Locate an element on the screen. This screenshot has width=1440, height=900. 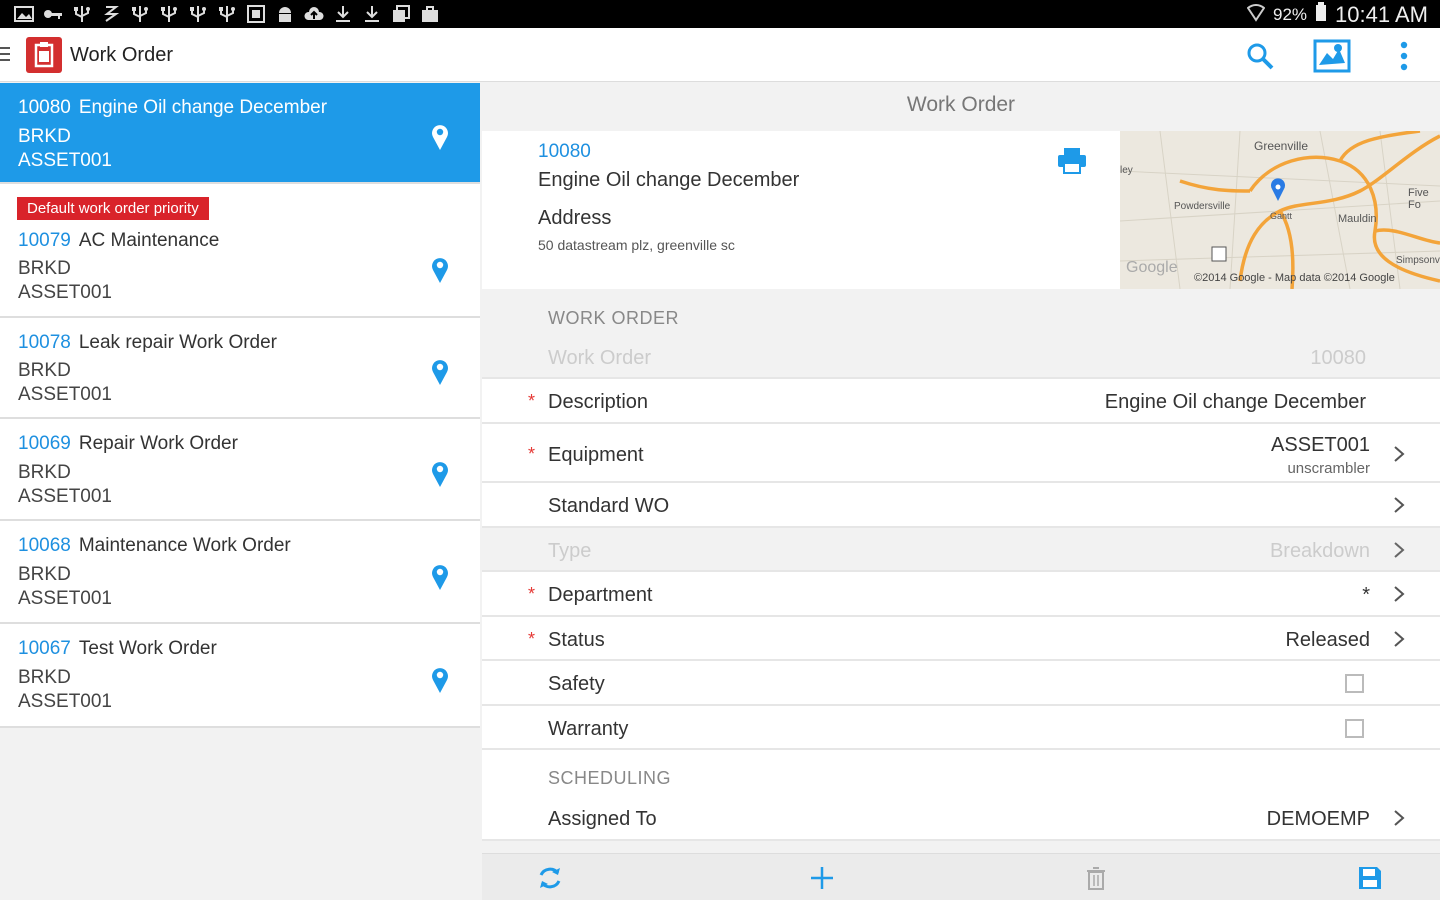
delete-button is located at coordinates (1096, 878).